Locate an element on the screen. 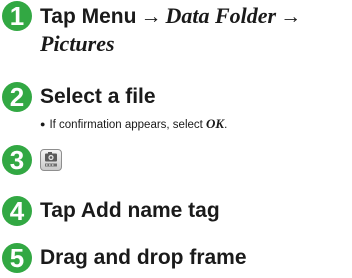 The width and height of the screenshot is (352, 278). arrow-1: → is located at coordinates (151, 16).